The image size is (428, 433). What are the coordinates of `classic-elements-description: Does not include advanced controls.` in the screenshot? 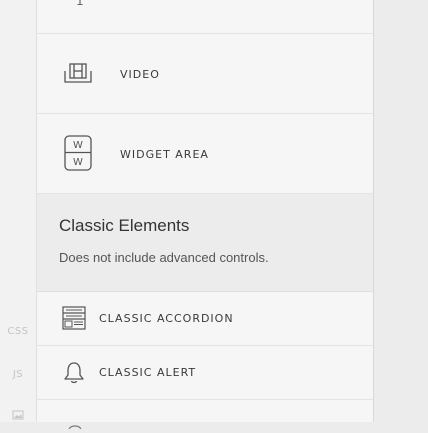 It's located at (164, 257).